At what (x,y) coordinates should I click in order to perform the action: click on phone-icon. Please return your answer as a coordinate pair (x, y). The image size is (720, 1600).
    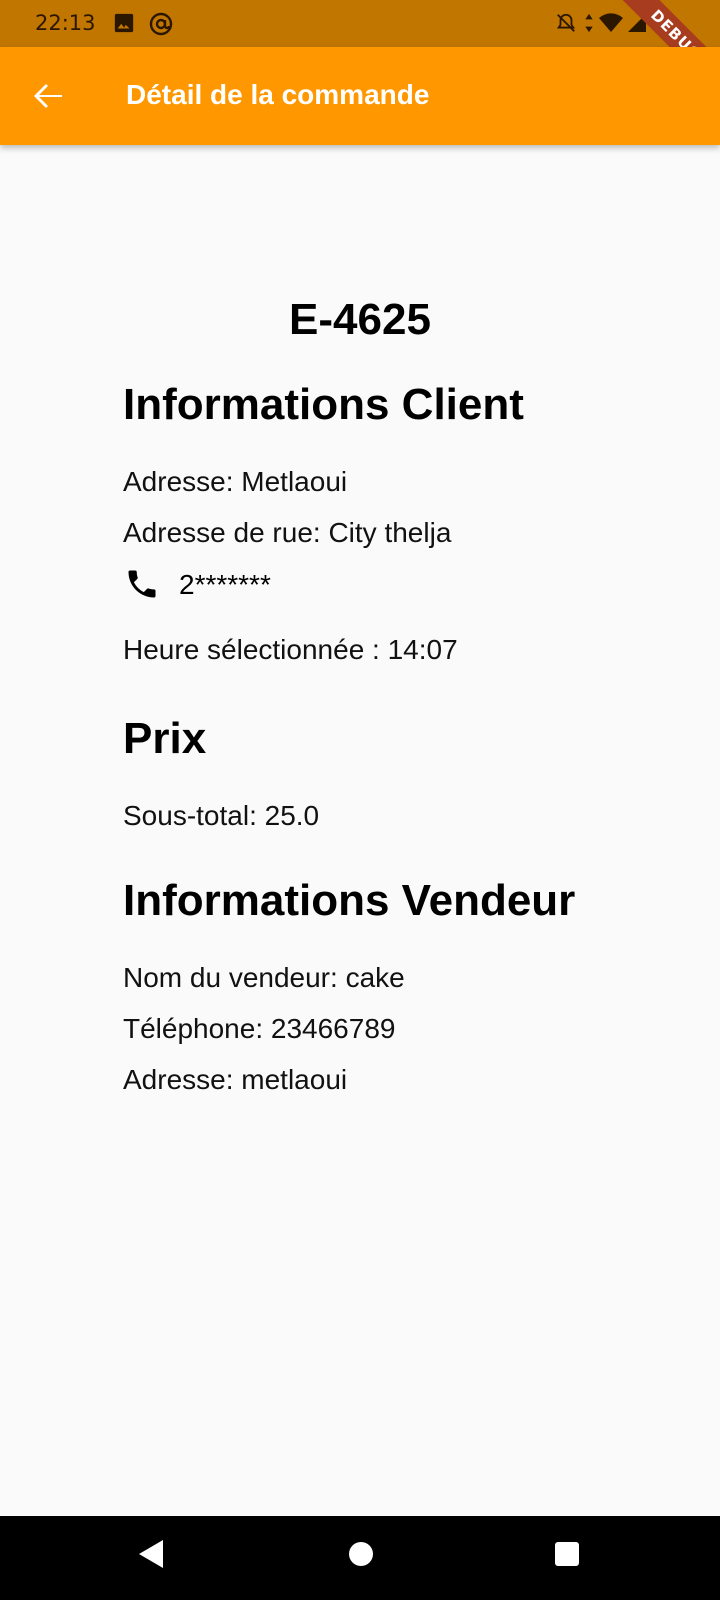
    Looking at the image, I should click on (142, 584).